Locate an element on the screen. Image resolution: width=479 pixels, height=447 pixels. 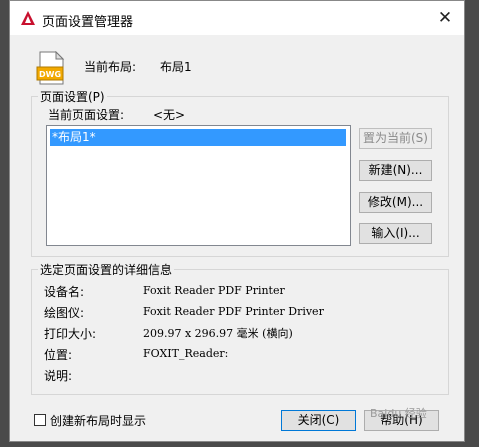
current-page-setup-value: <无> is located at coordinates (169, 115).